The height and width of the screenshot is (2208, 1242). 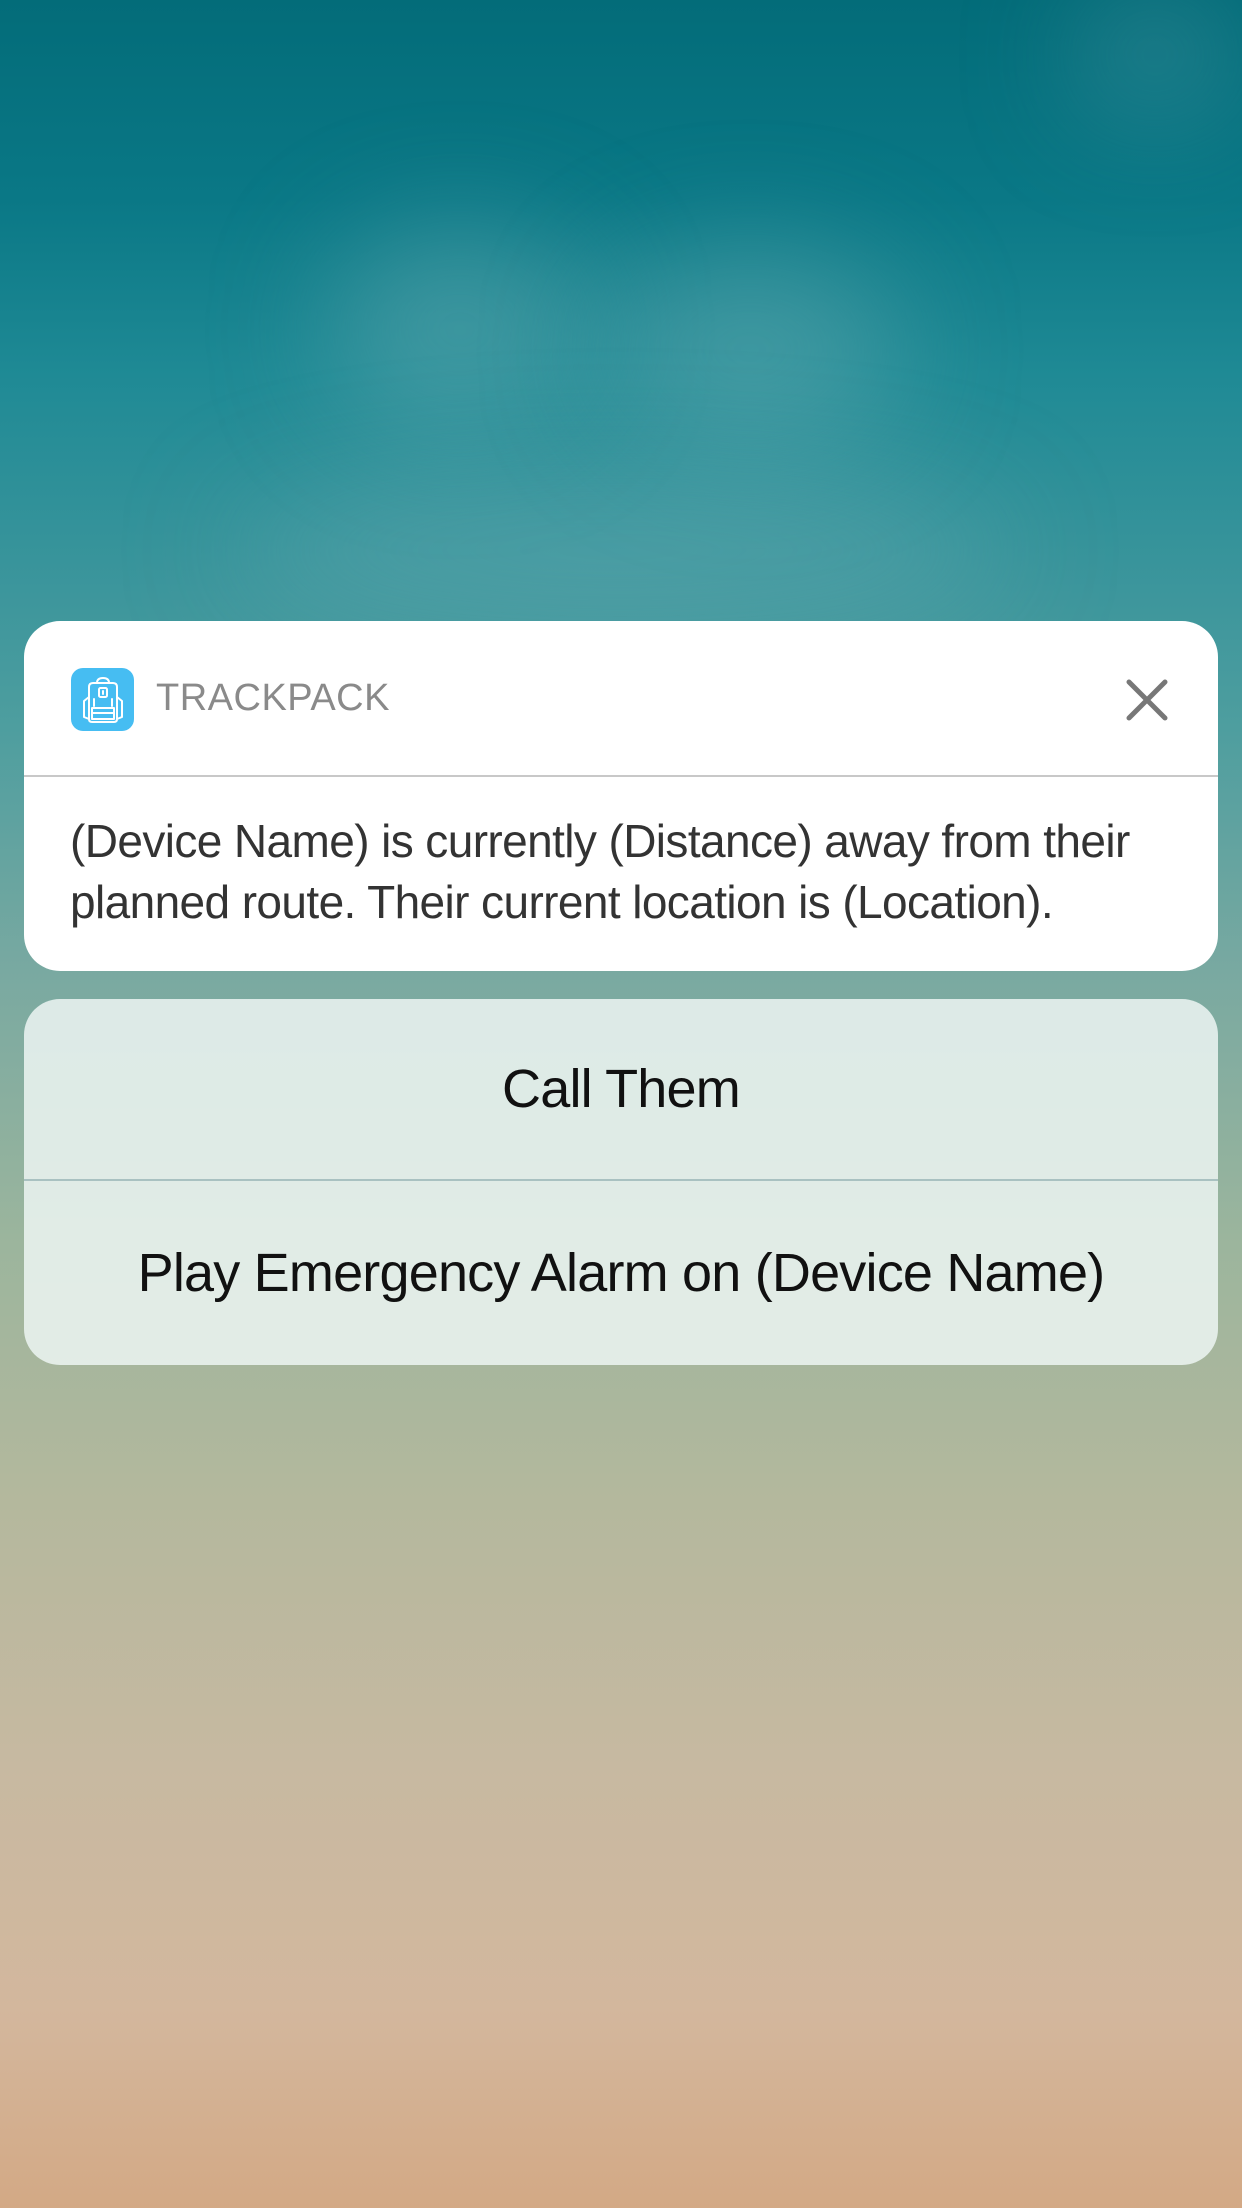 I want to click on backpack-icon-glyph, so click(x=102, y=699).